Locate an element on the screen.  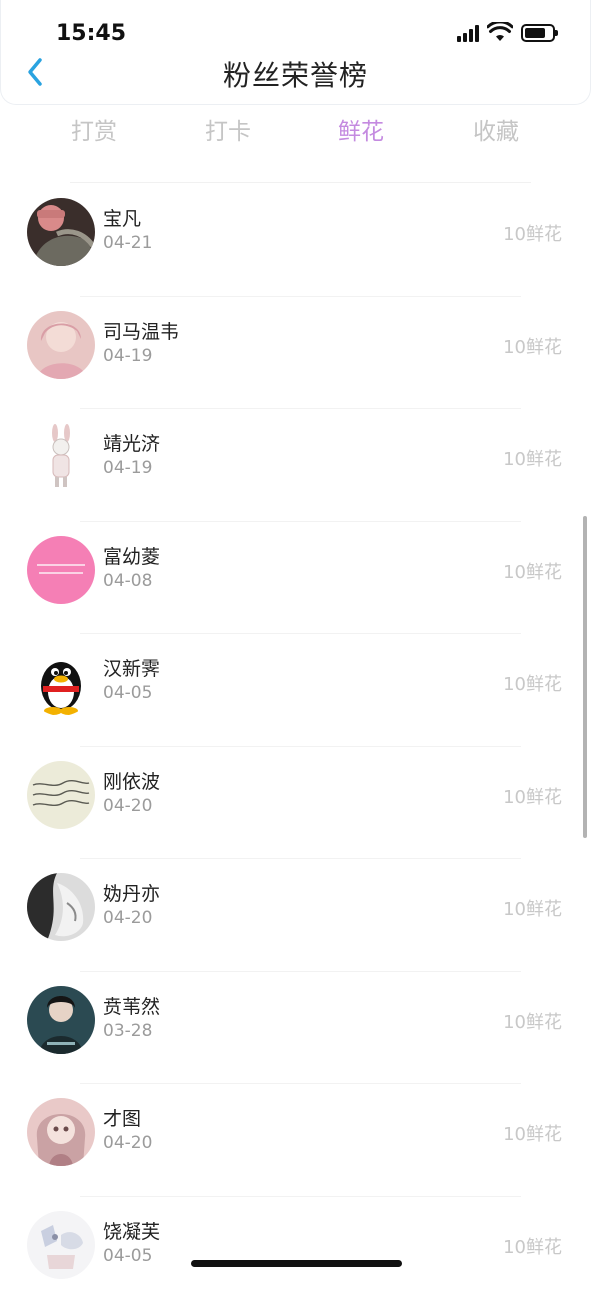
fan-name: 才图 is located at coordinates (122, 1117).